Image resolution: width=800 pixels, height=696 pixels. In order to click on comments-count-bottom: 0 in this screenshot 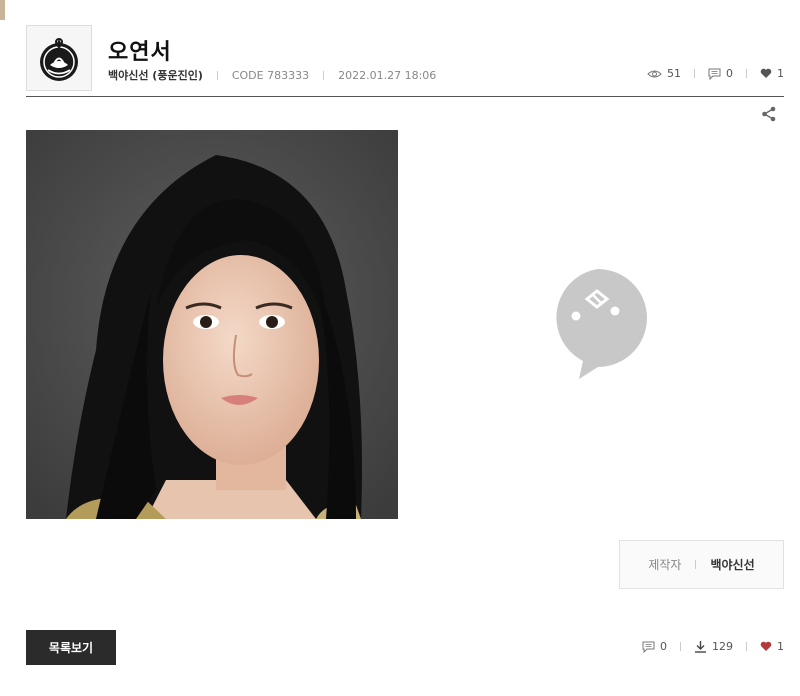, I will do `click(663, 646)`.